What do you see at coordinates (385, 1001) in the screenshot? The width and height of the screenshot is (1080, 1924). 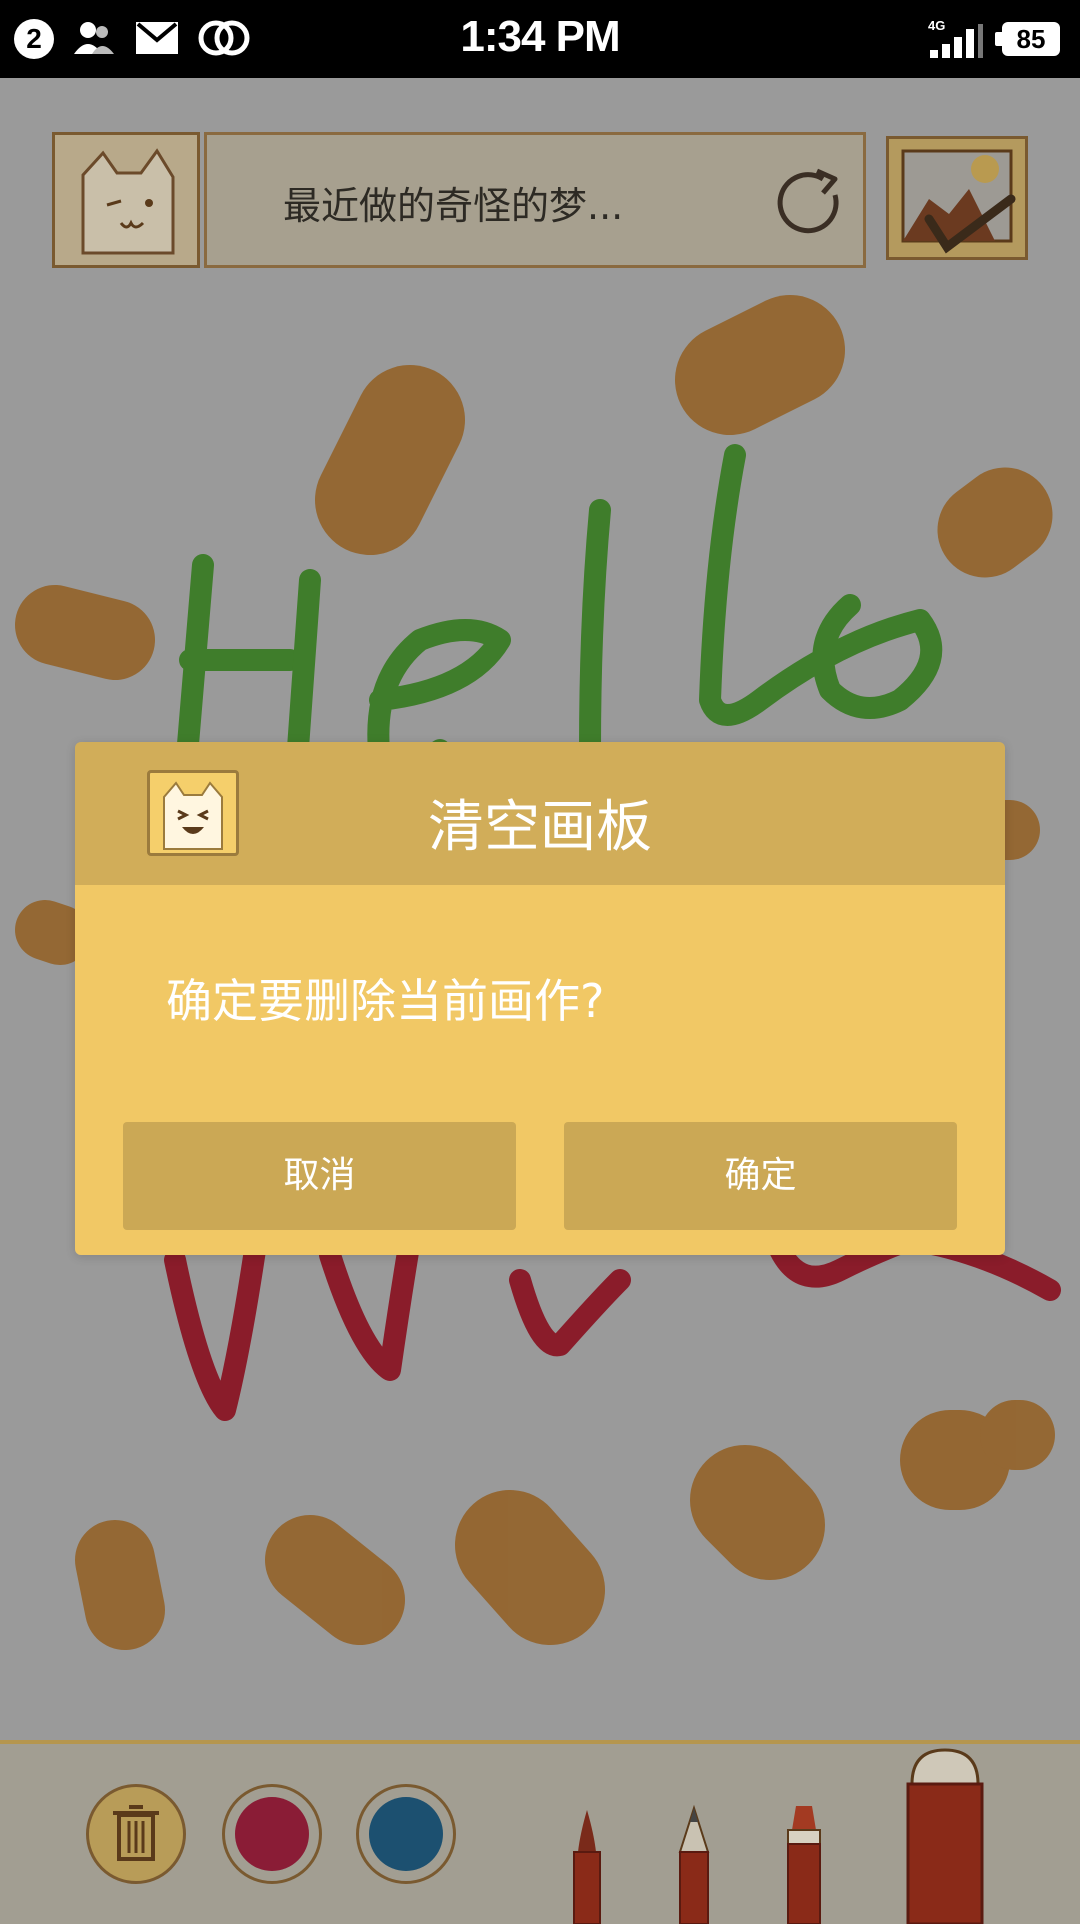 I see `dialog-message: 确定要删除当前画作?` at bounding box center [385, 1001].